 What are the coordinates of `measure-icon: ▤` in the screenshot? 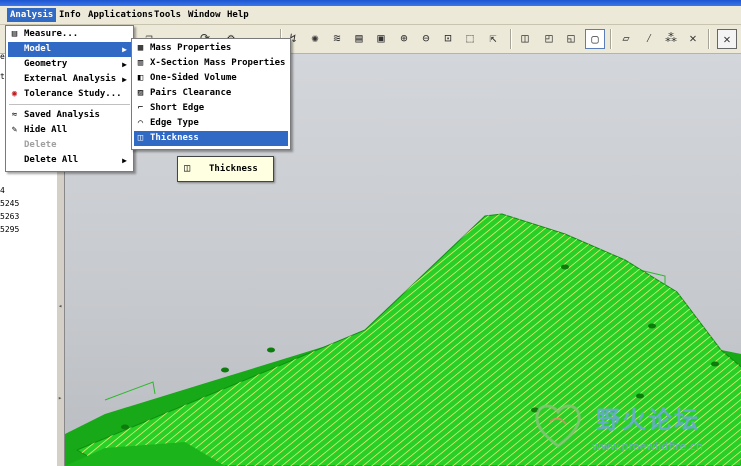 It's located at (14, 34).